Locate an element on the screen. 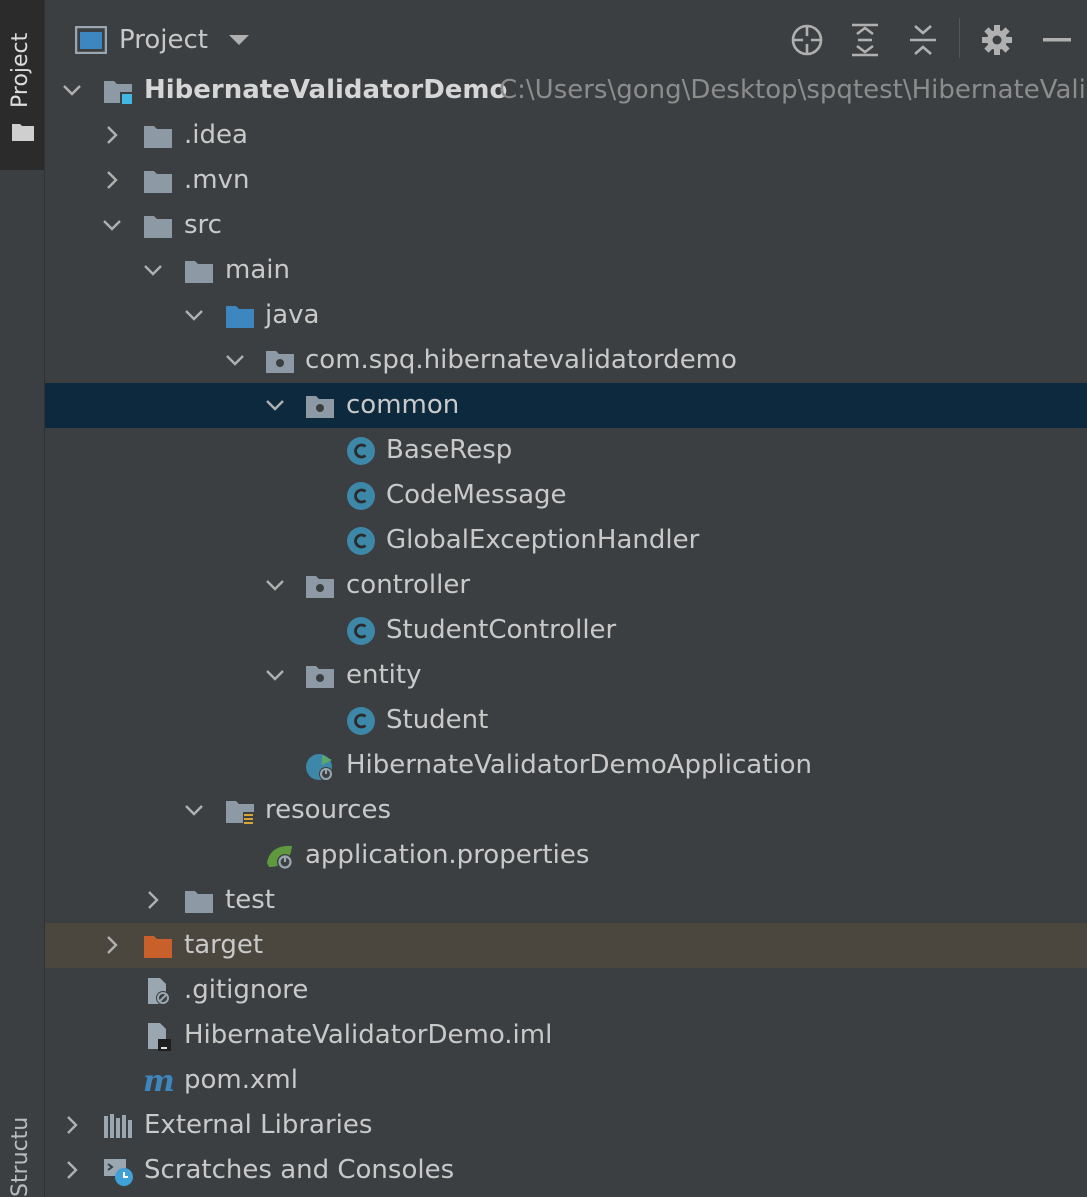  tree-label: java is located at coordinates (292, 315).